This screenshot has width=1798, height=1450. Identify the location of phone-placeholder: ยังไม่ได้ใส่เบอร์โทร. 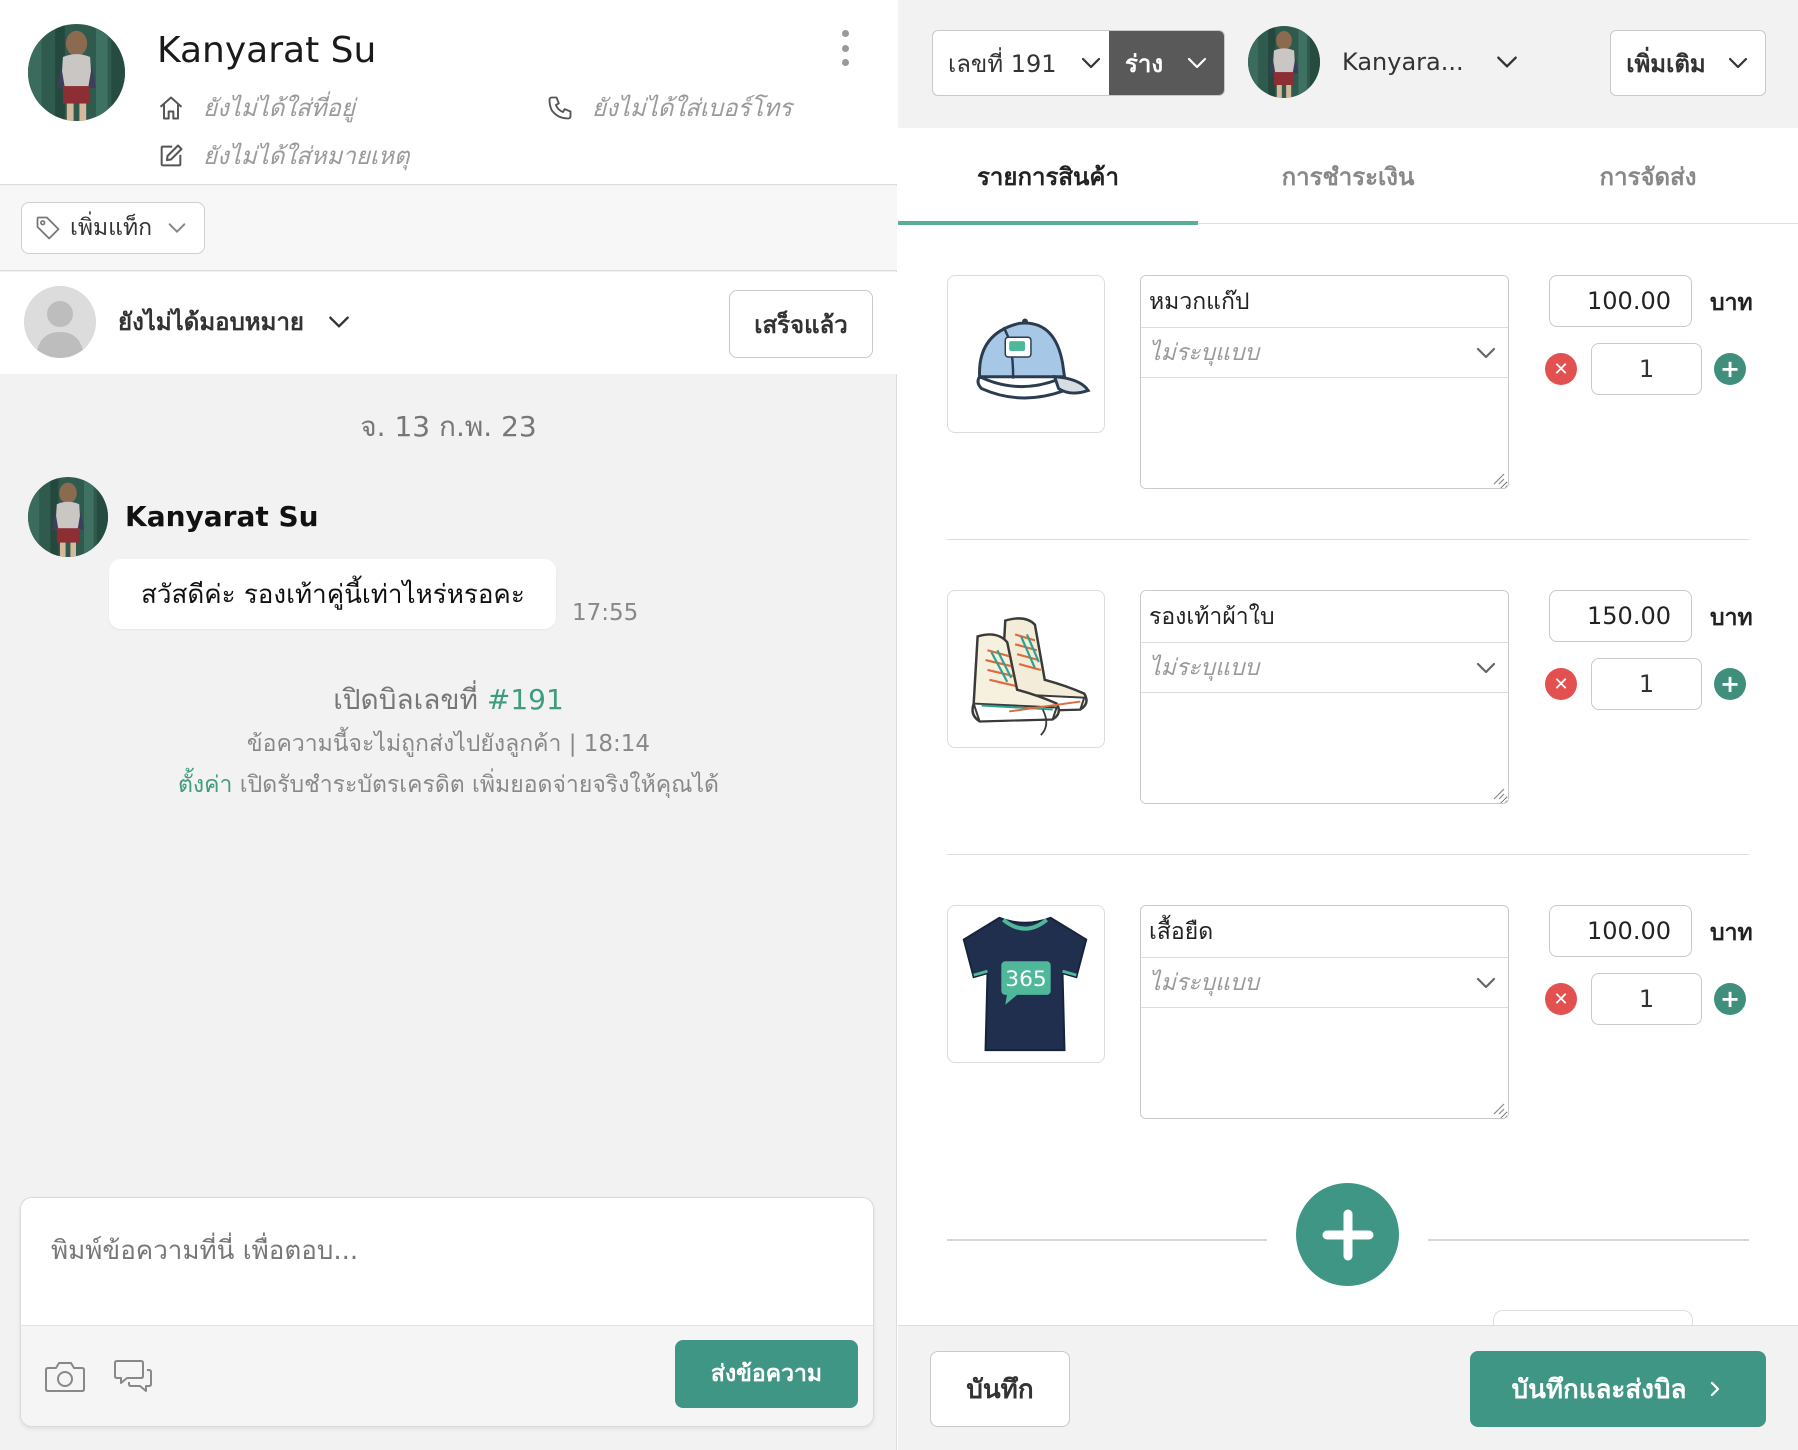
(692, 108).